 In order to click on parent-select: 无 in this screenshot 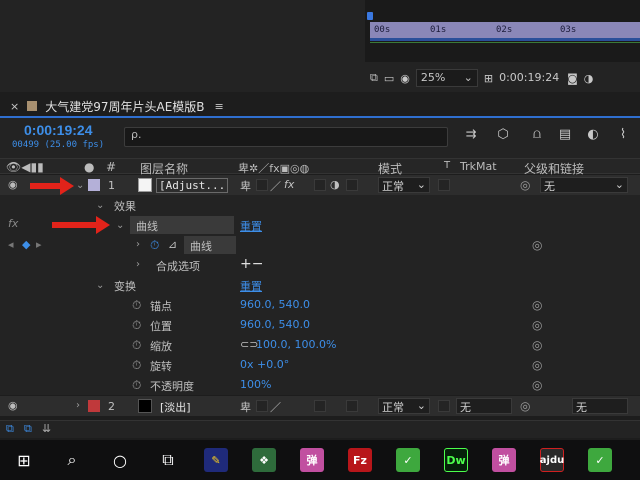, I will do `click(600, 406)`.